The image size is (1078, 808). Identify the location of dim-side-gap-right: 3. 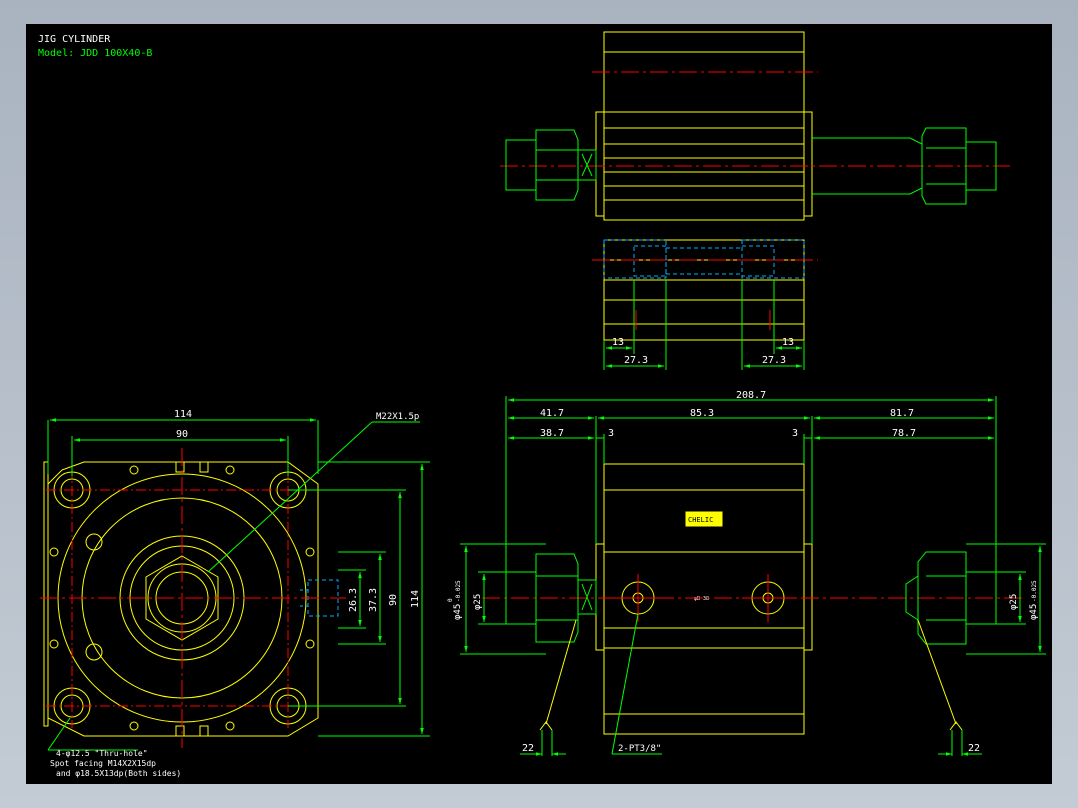
(795, 433).